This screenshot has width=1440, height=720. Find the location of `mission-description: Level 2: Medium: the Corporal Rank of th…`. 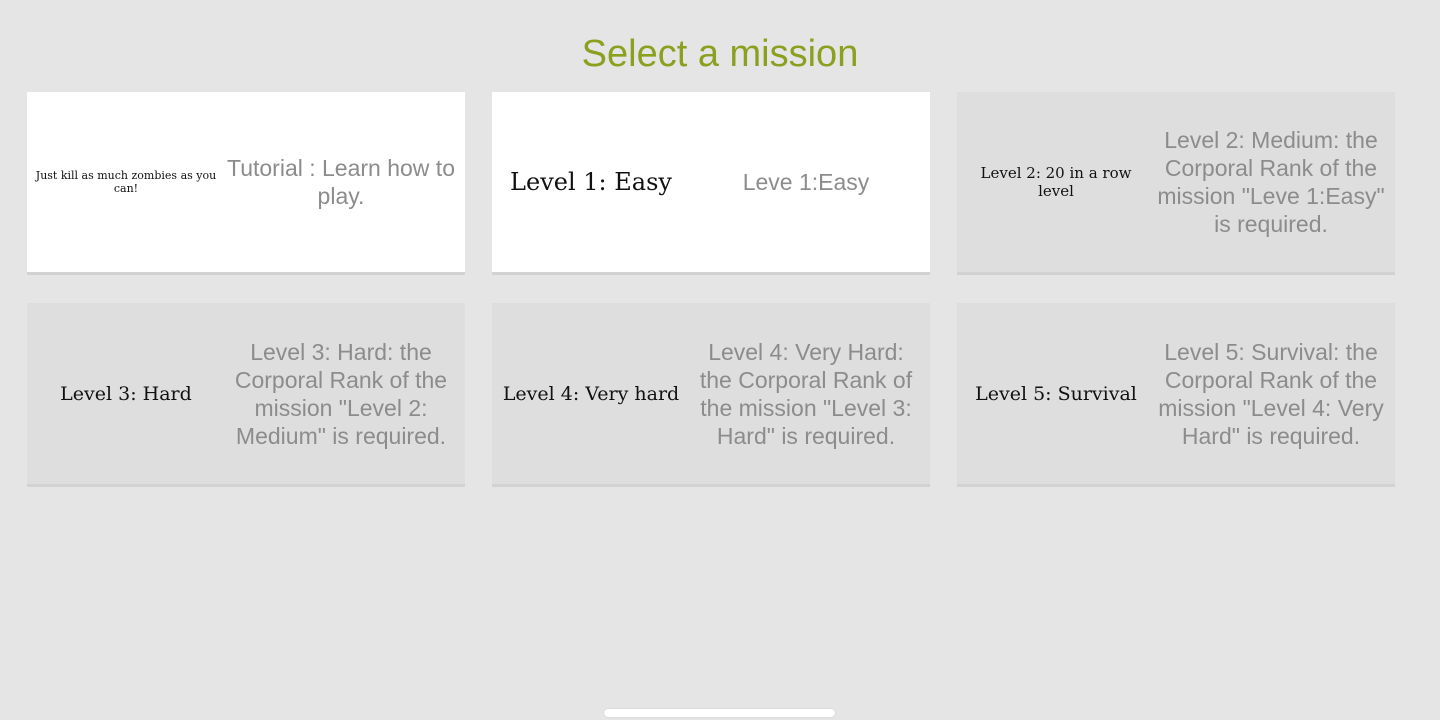

mission-description: Level 2: Medium: the Corporal Rank of th… is located at coordinates (1271, 182).